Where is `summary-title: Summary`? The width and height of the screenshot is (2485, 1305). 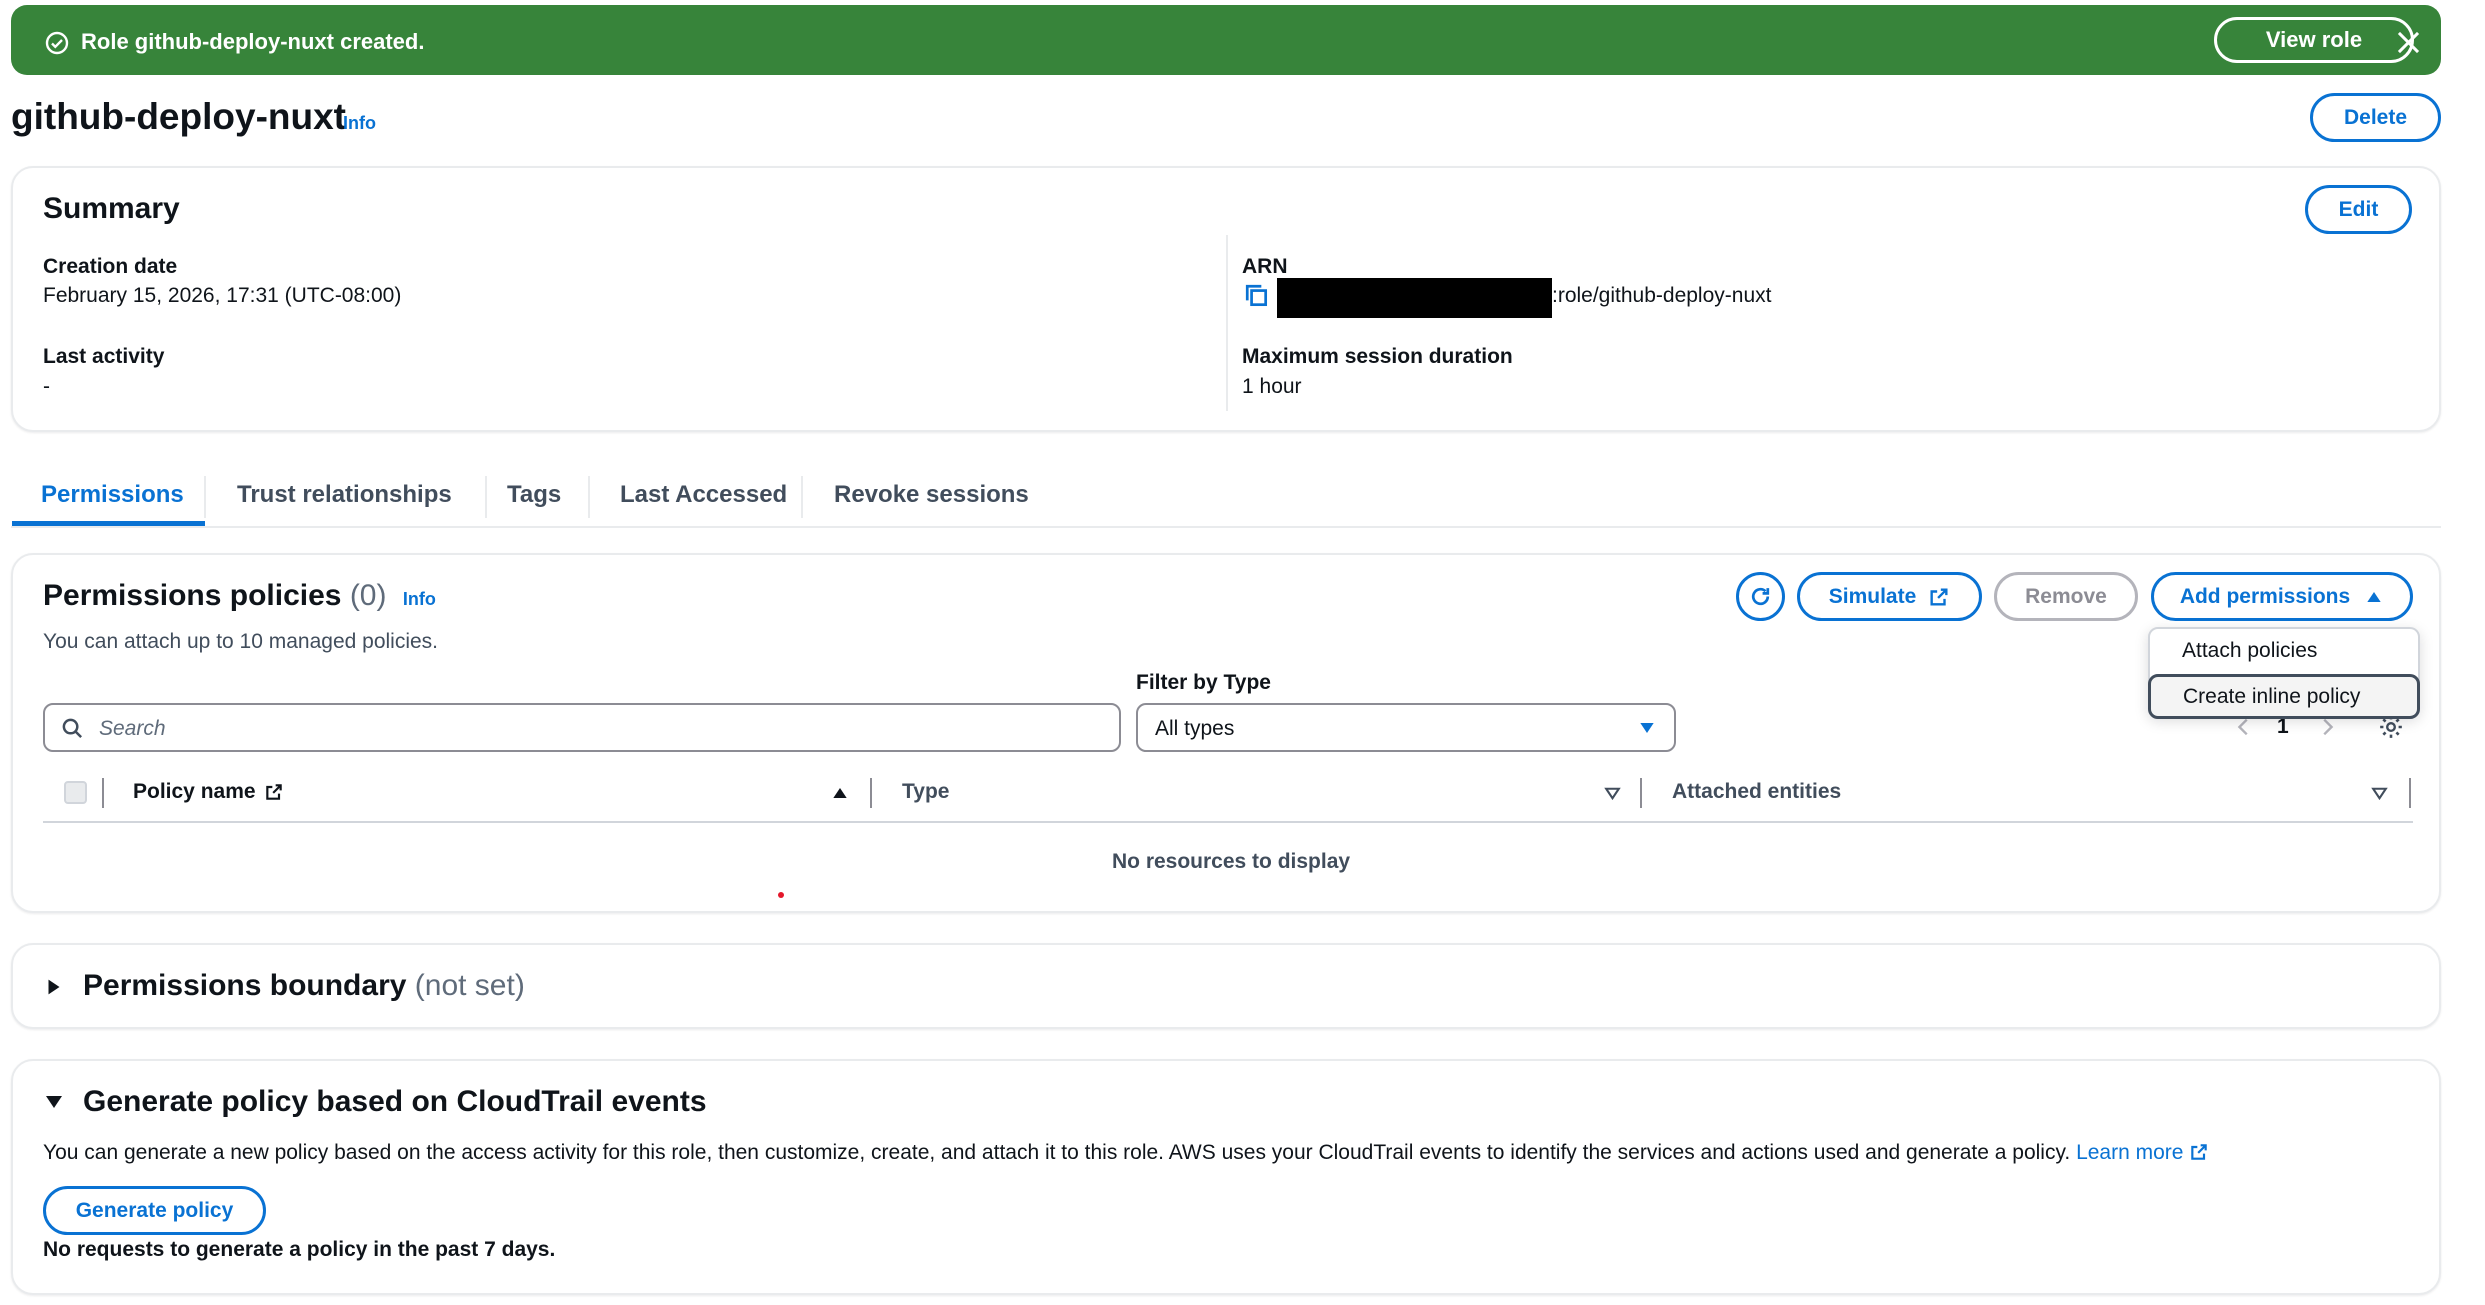 summary-title: Summary is located at coordinates (111, 208).